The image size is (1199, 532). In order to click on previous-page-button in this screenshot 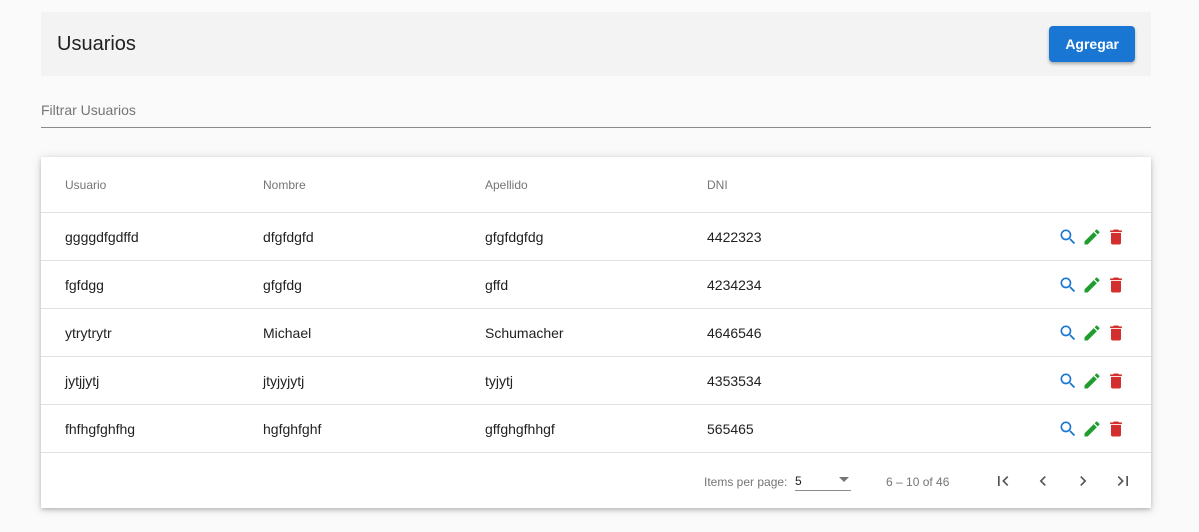, I will do `click(1043, 481)`.